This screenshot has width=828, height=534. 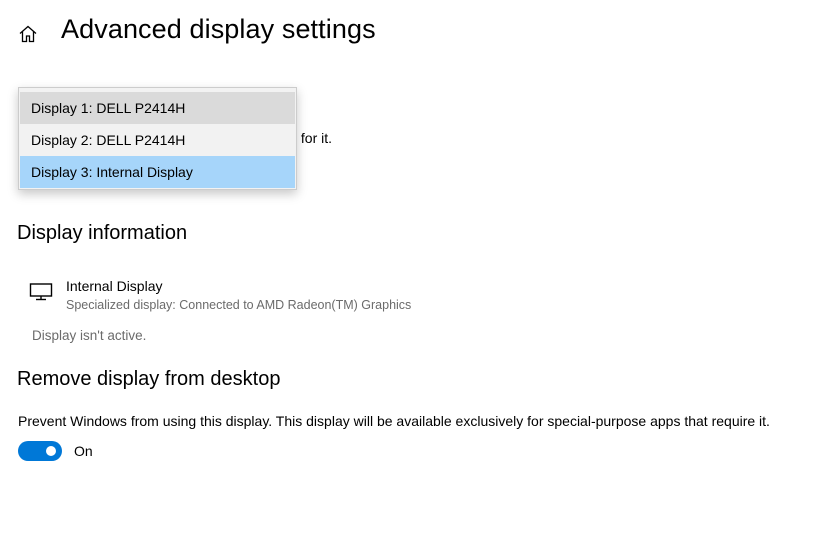 I want to click on toggle-knob, so click(x=51, y=451).